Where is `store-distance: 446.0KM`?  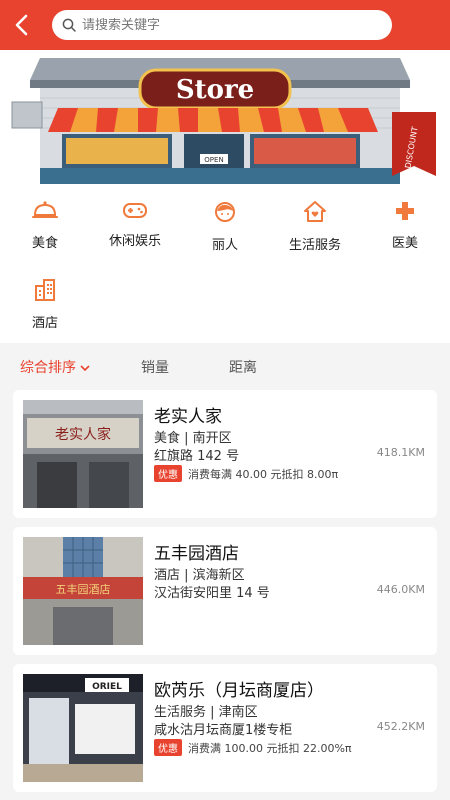 store-distance: 446.0KM is located at coordinates (400, 589).